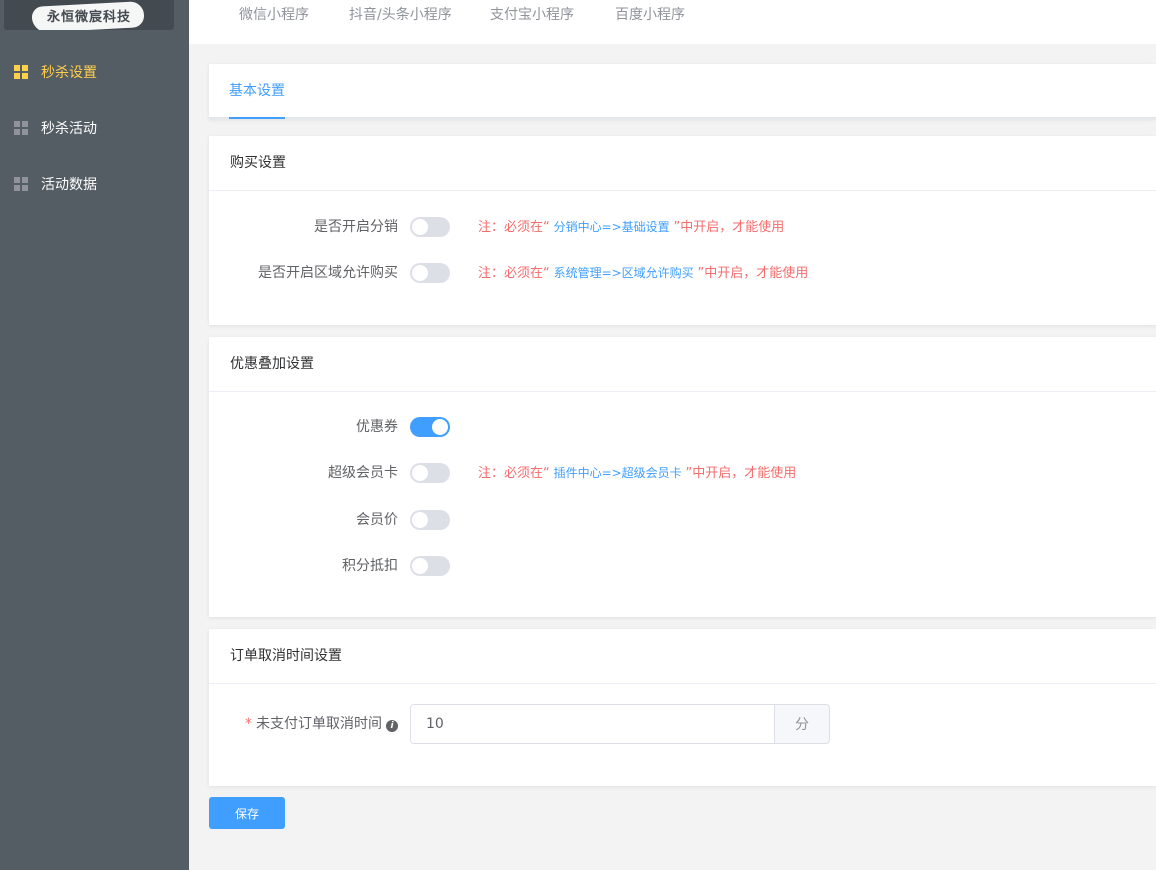  What do you see at coordinates (682, 520) in the screenshot?
I see `member-price-row: 会员价` at bounding box center [682, 520].